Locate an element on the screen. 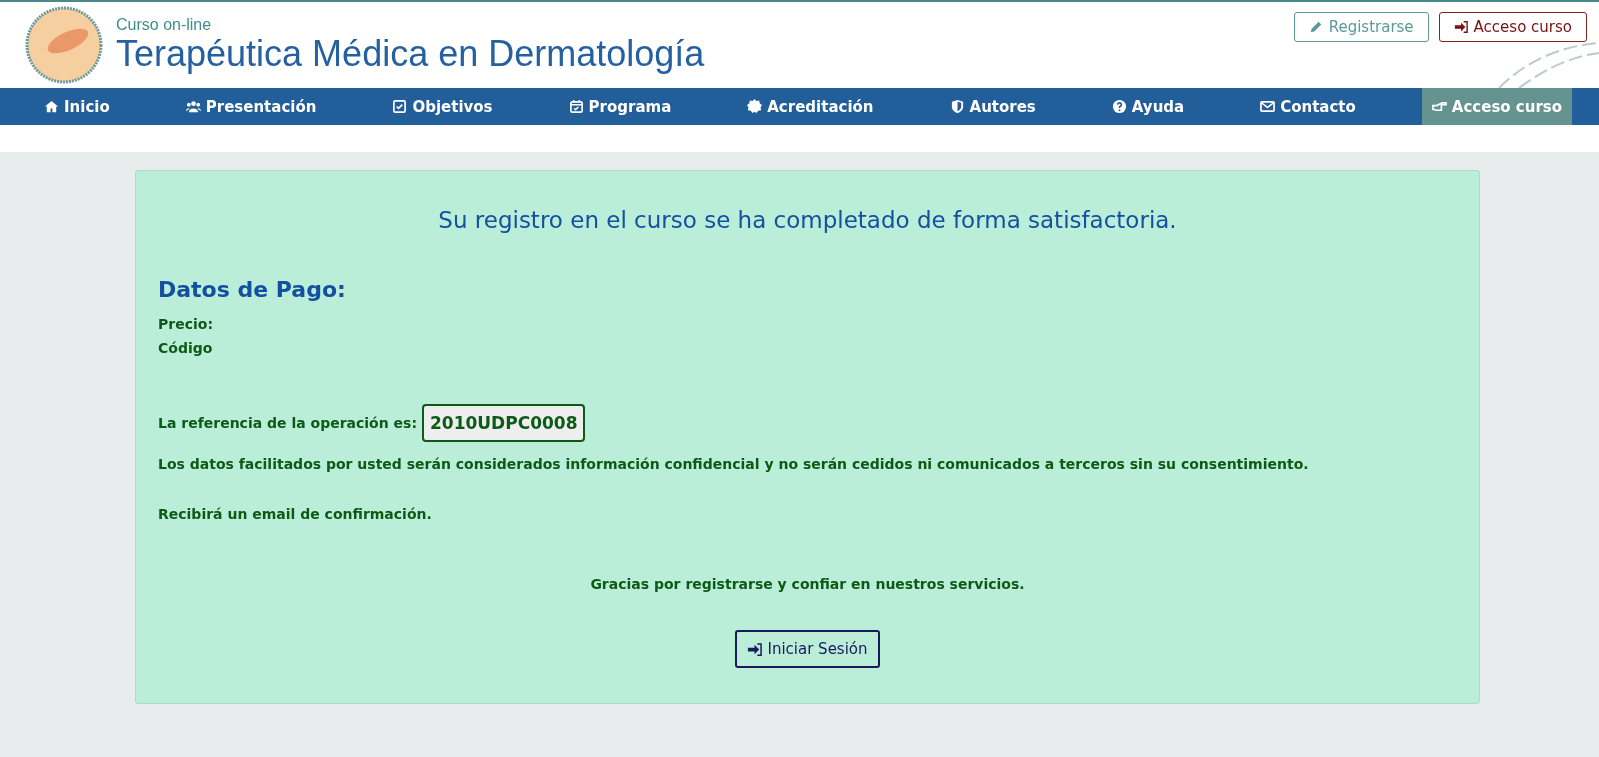 This screenshot has width=1599, height=757. field-label: Precio: is located at coordinates (186, 324).